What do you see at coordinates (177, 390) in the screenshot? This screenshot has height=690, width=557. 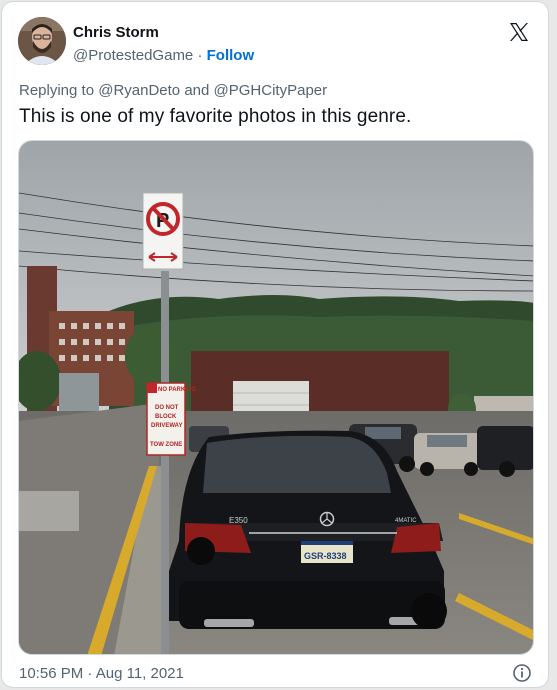 I see `tow-sign-line-0: NO PARKING` at bounding box center [177, 390].